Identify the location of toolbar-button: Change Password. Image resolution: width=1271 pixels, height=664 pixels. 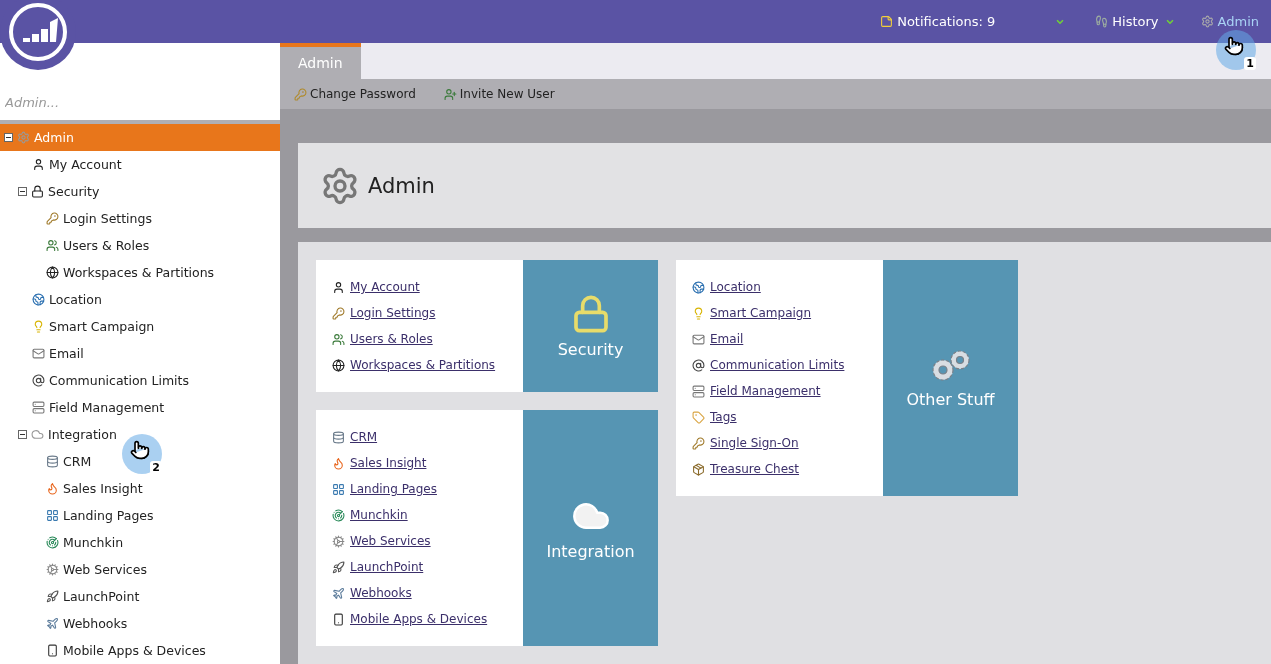
(355, 94).